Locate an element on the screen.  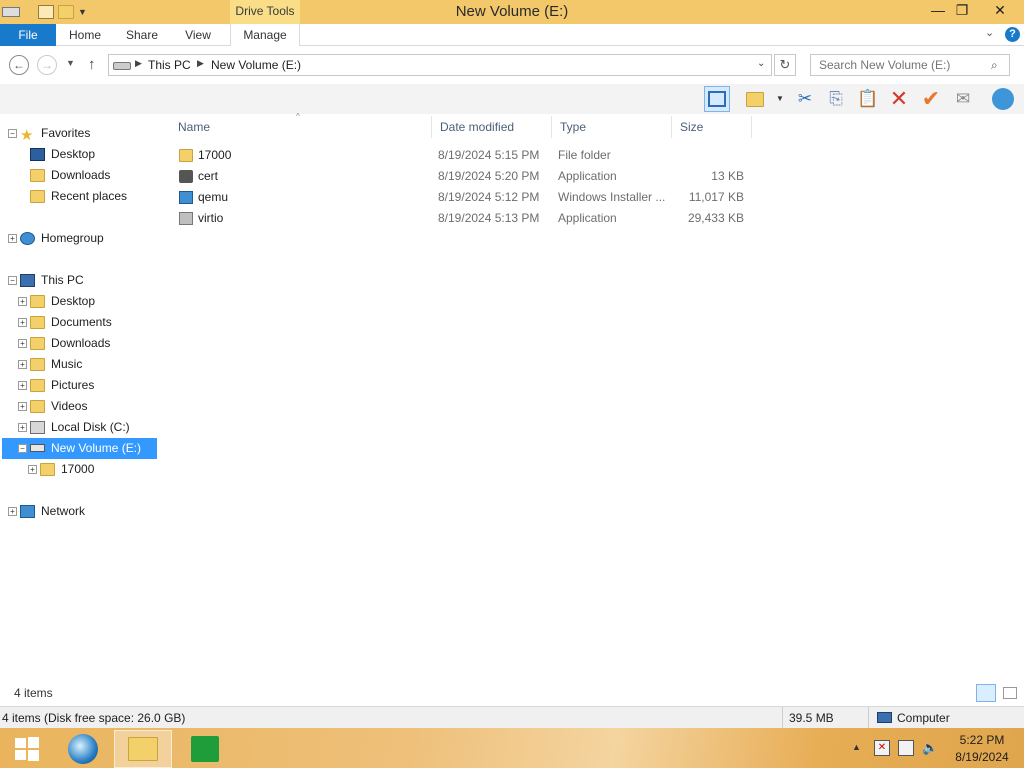
details-view-icon is located at coordinates (986, 693).